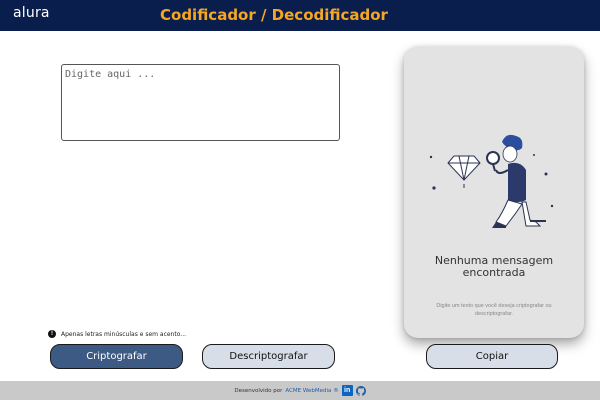 This screenshot has height=400, width=600. What do you see at coordinates (492, 356) in the screenshot?
I see `copy-button: Copiar` at bounding box center [492, 356].